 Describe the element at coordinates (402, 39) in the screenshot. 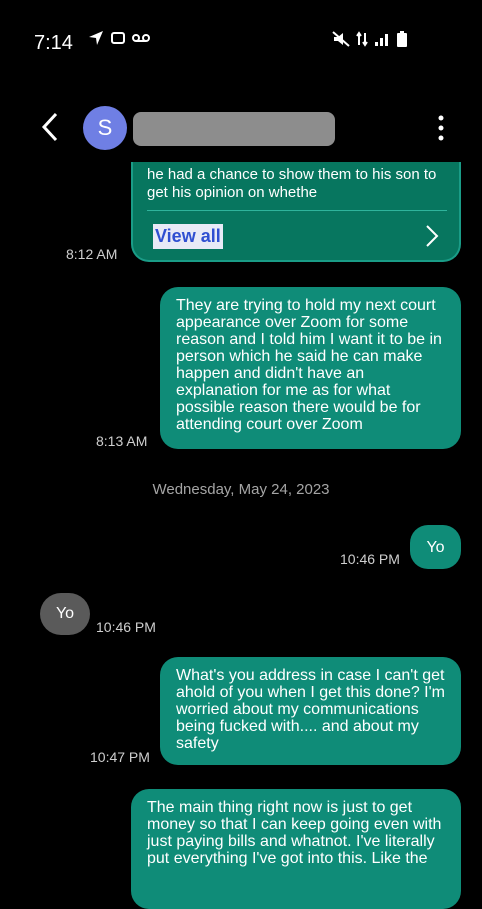

I see `battery-icon` at that location.